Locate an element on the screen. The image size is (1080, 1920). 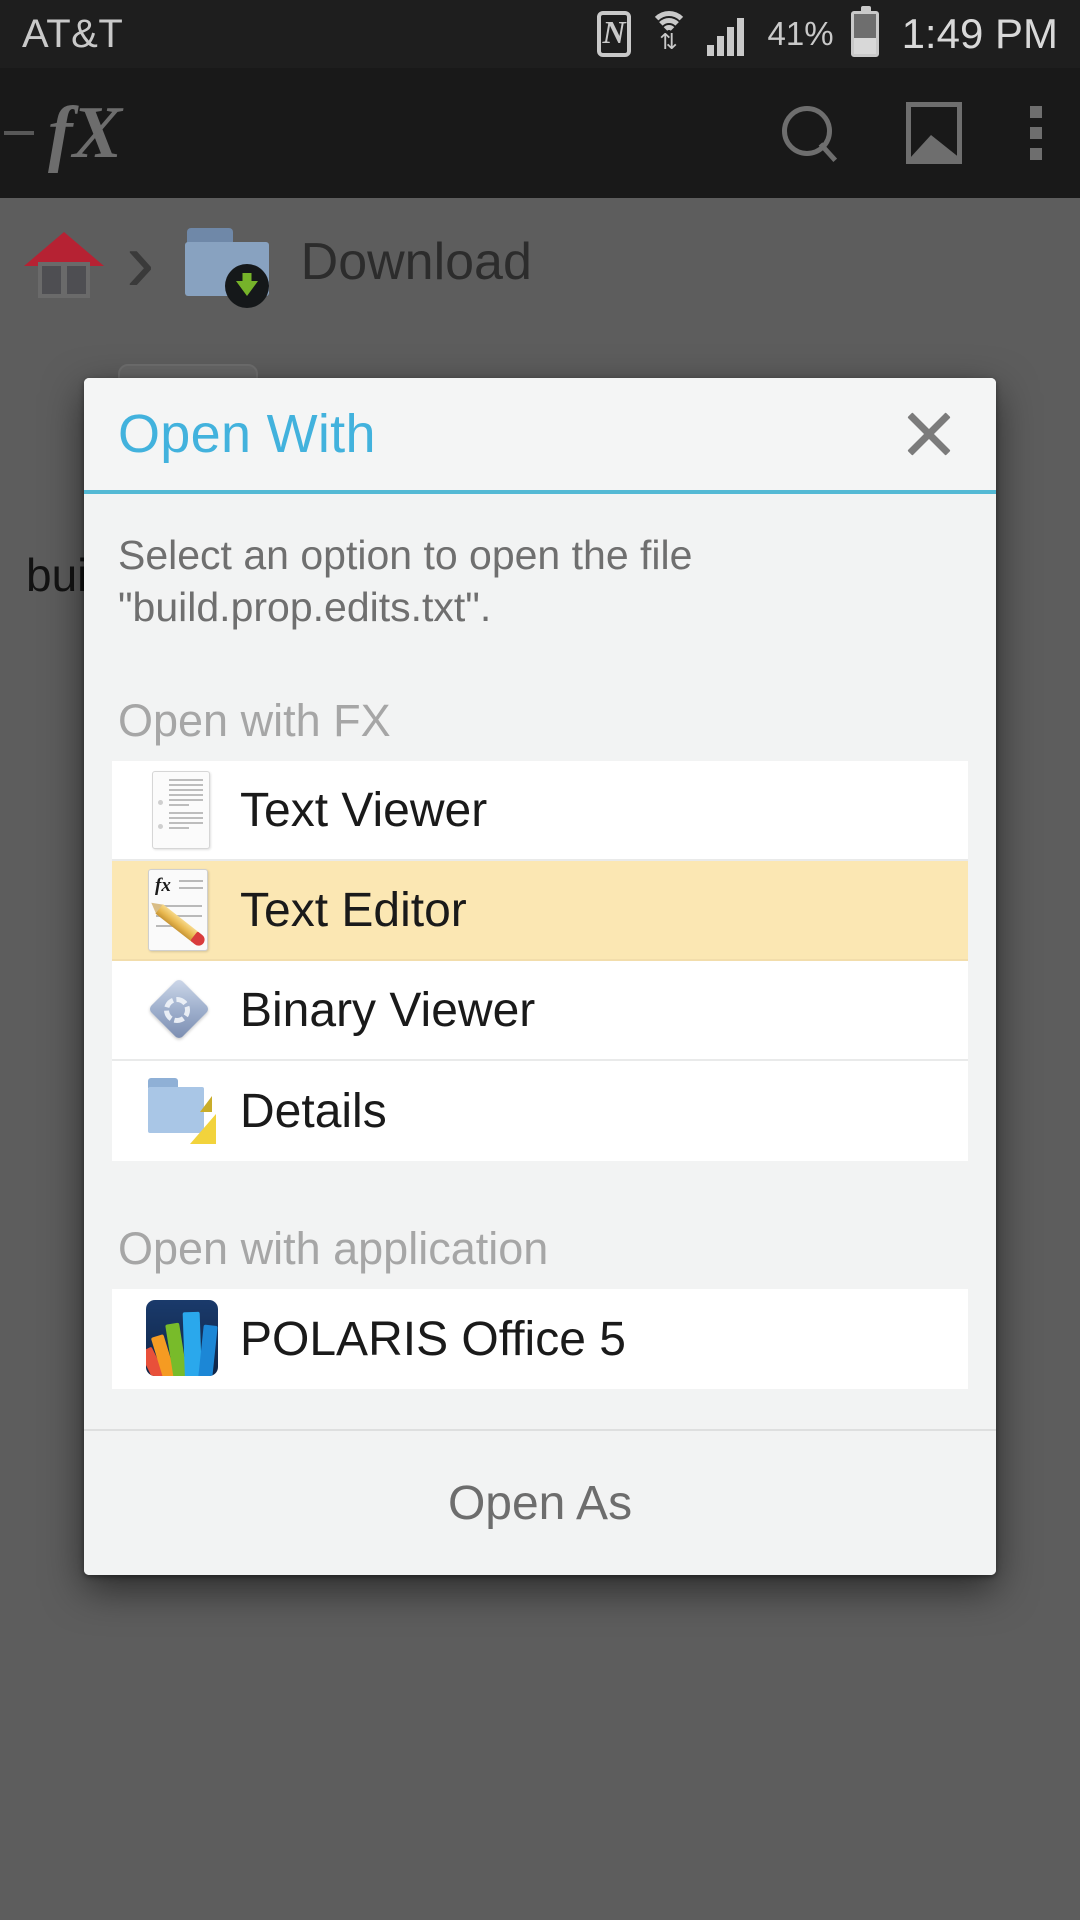
breadcrumb: › Download is located at coordinates (540, 262).